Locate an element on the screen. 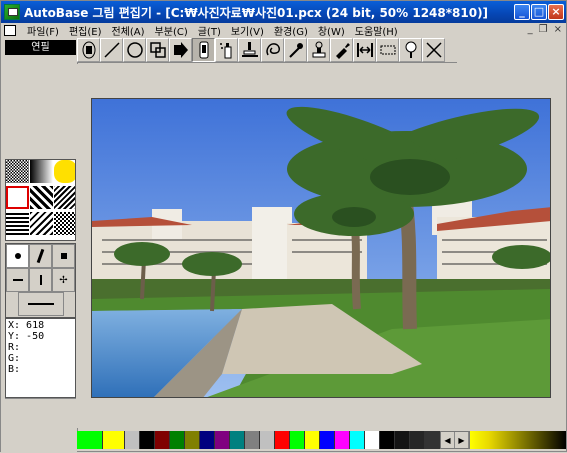  gradient-bar is located at coordinates (518, 440).